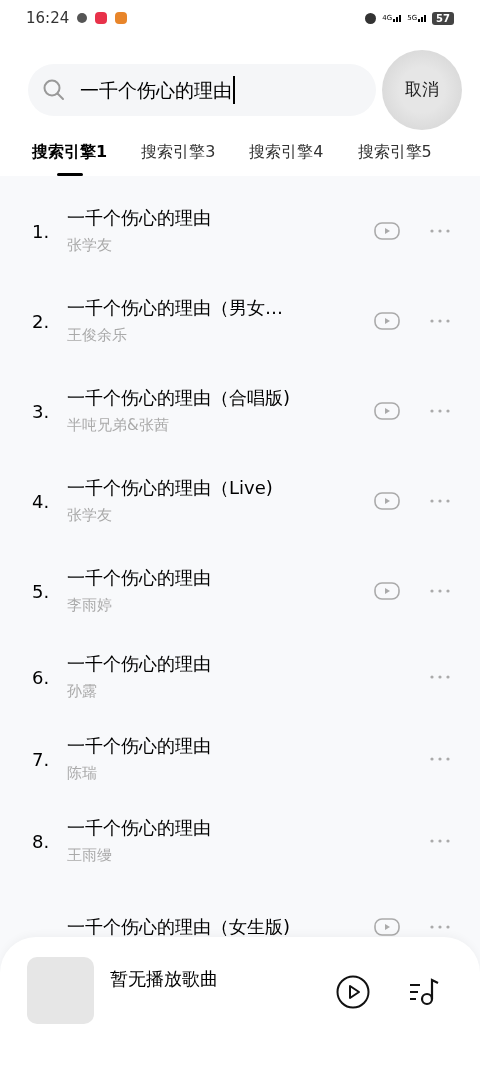 The width and height of the screenshot is (480, 1070). I want to click on song-number: 2., so click(41, 321).